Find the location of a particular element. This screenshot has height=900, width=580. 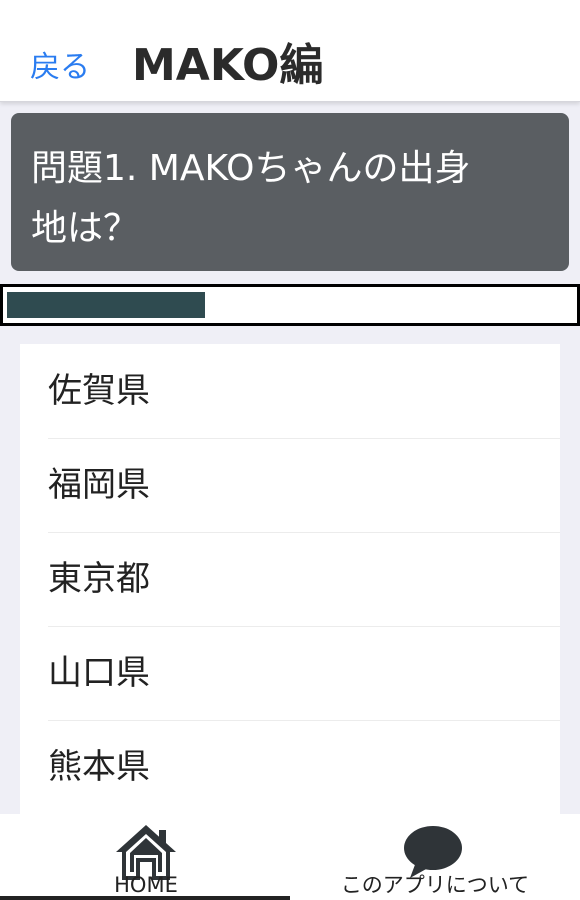

tab-about-label: このアプリについて is located at coordinates (435, 885).